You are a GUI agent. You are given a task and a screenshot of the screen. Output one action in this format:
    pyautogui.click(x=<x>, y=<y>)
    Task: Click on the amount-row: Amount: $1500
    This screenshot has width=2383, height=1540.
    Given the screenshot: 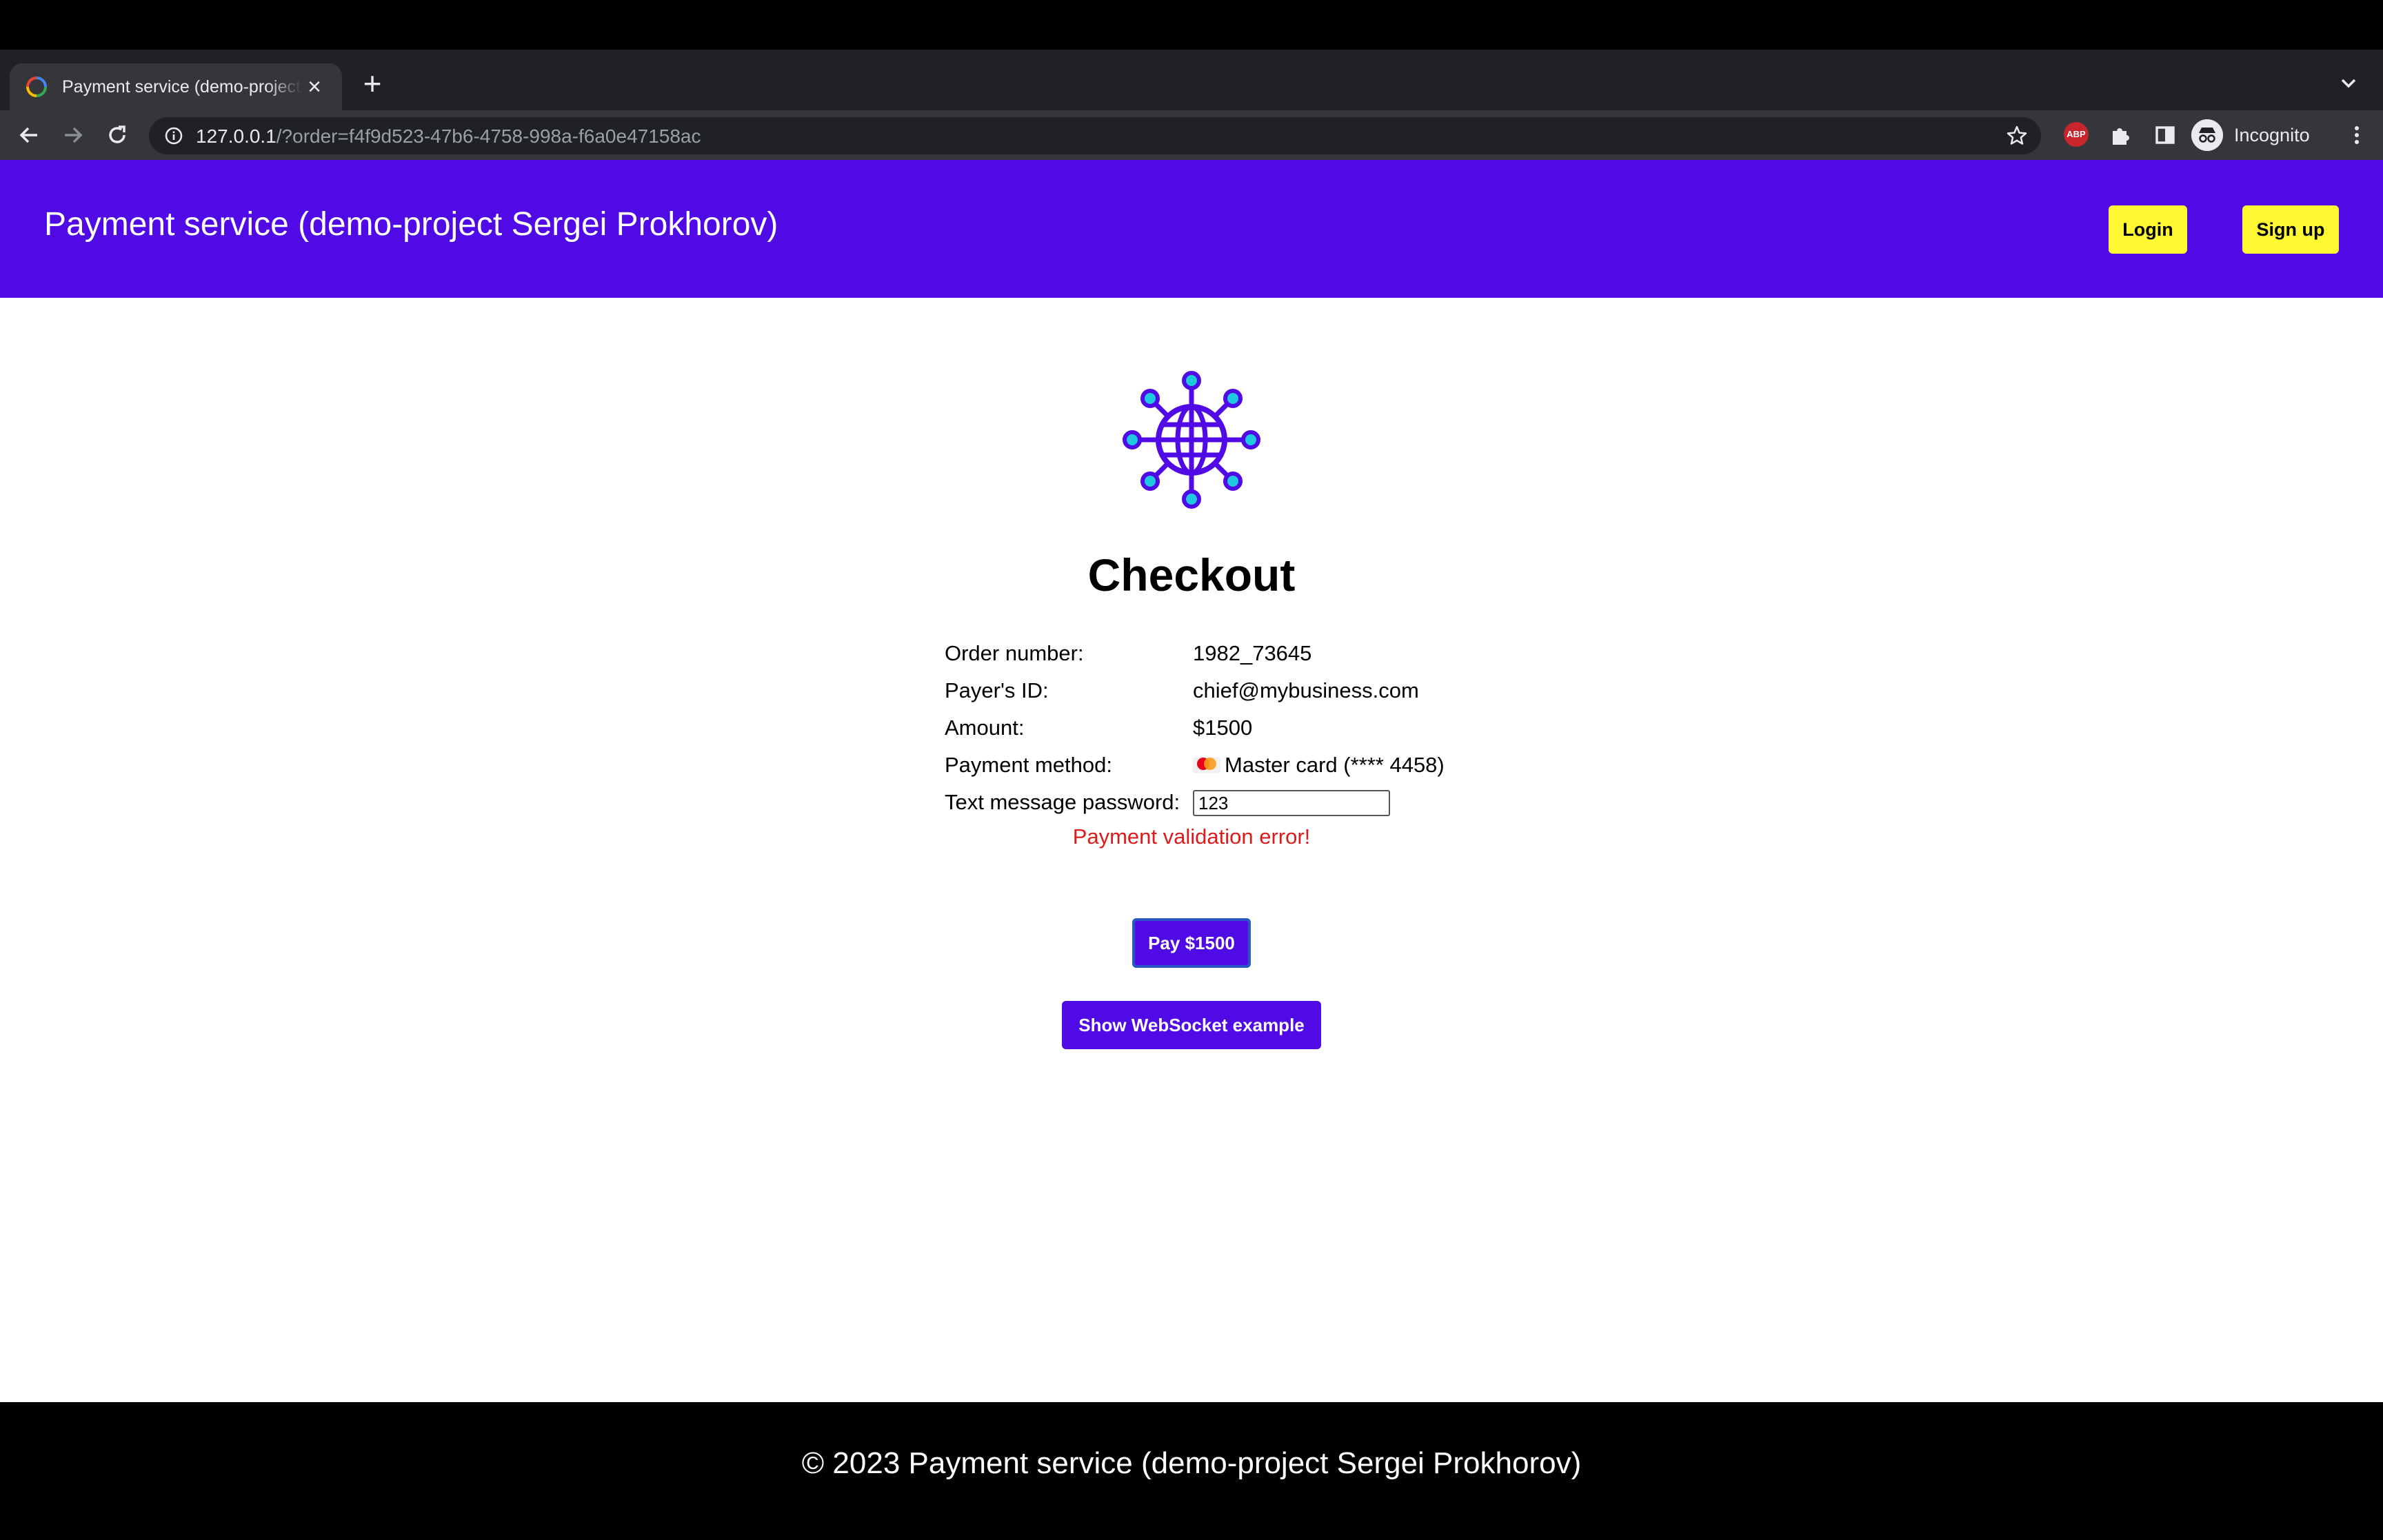 What is the action you would take?
    pyautogui.click(x=1220, y=728)
    